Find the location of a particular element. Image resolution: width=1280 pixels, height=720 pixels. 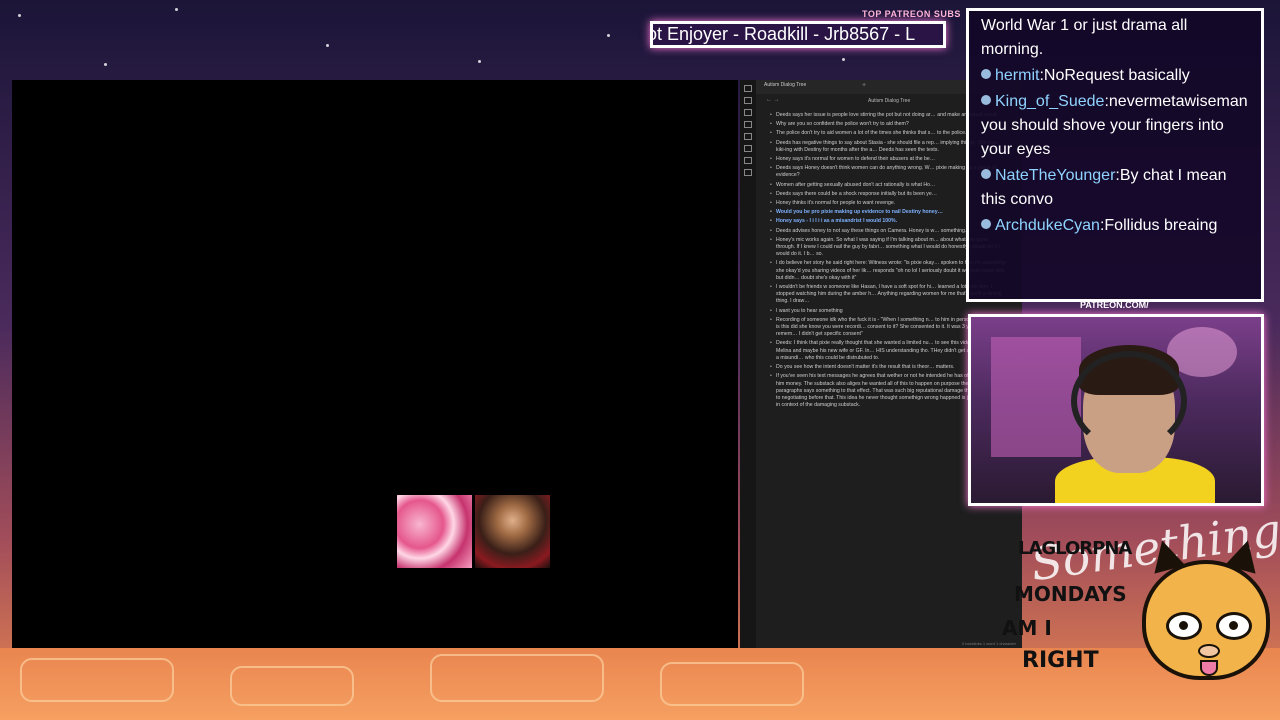

webcam-background-shelf is located at coordinates (1036, 397).